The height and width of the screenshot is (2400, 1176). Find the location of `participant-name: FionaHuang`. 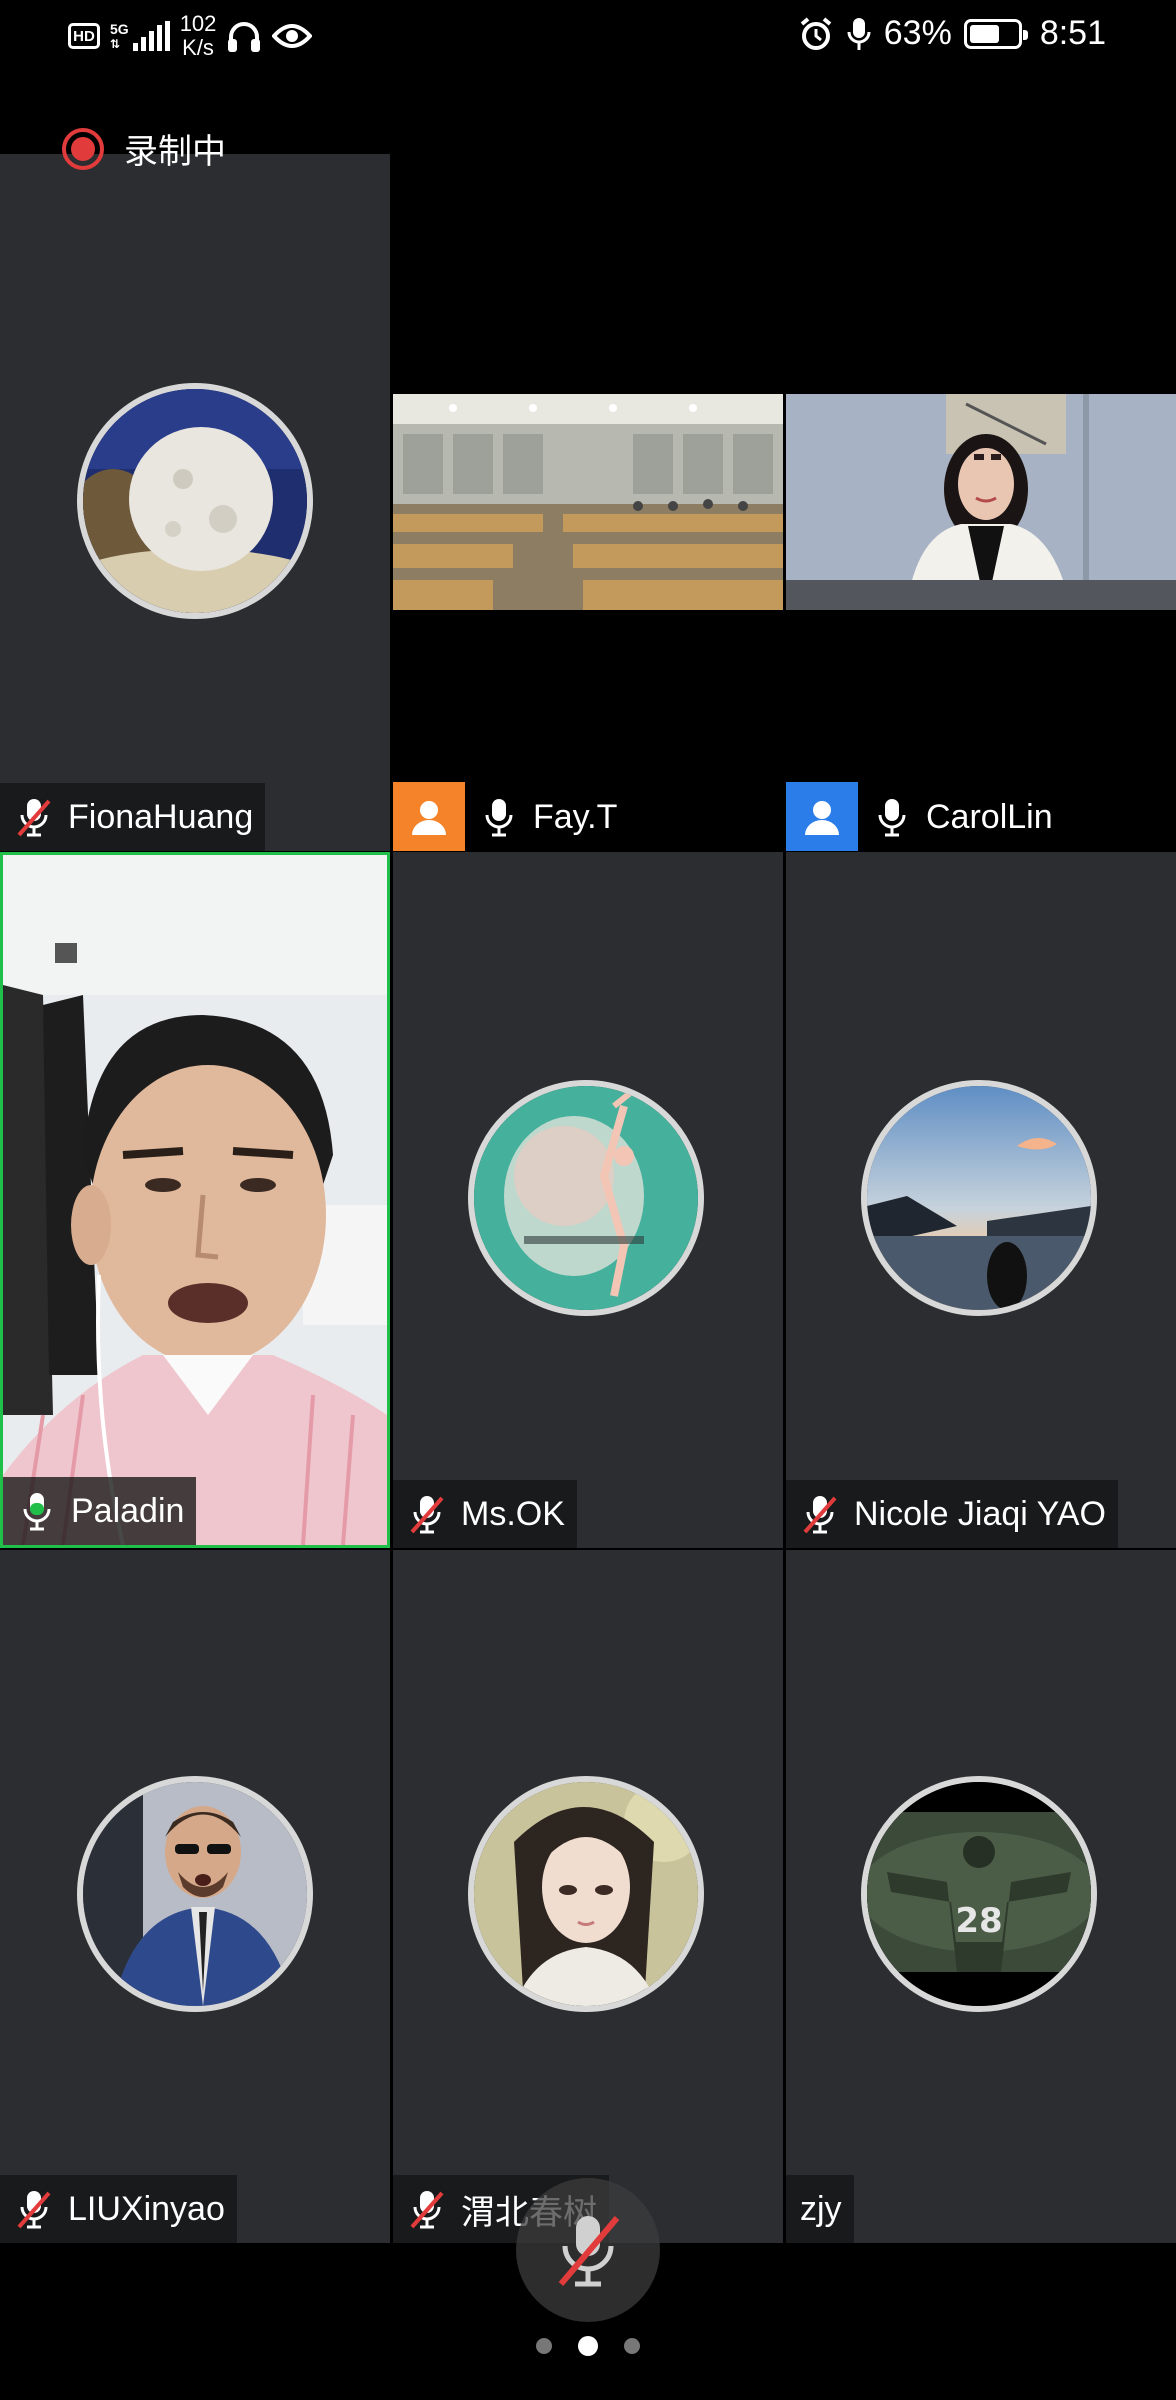

participant-name: FionaHuang is located at coordinates (161, 816).